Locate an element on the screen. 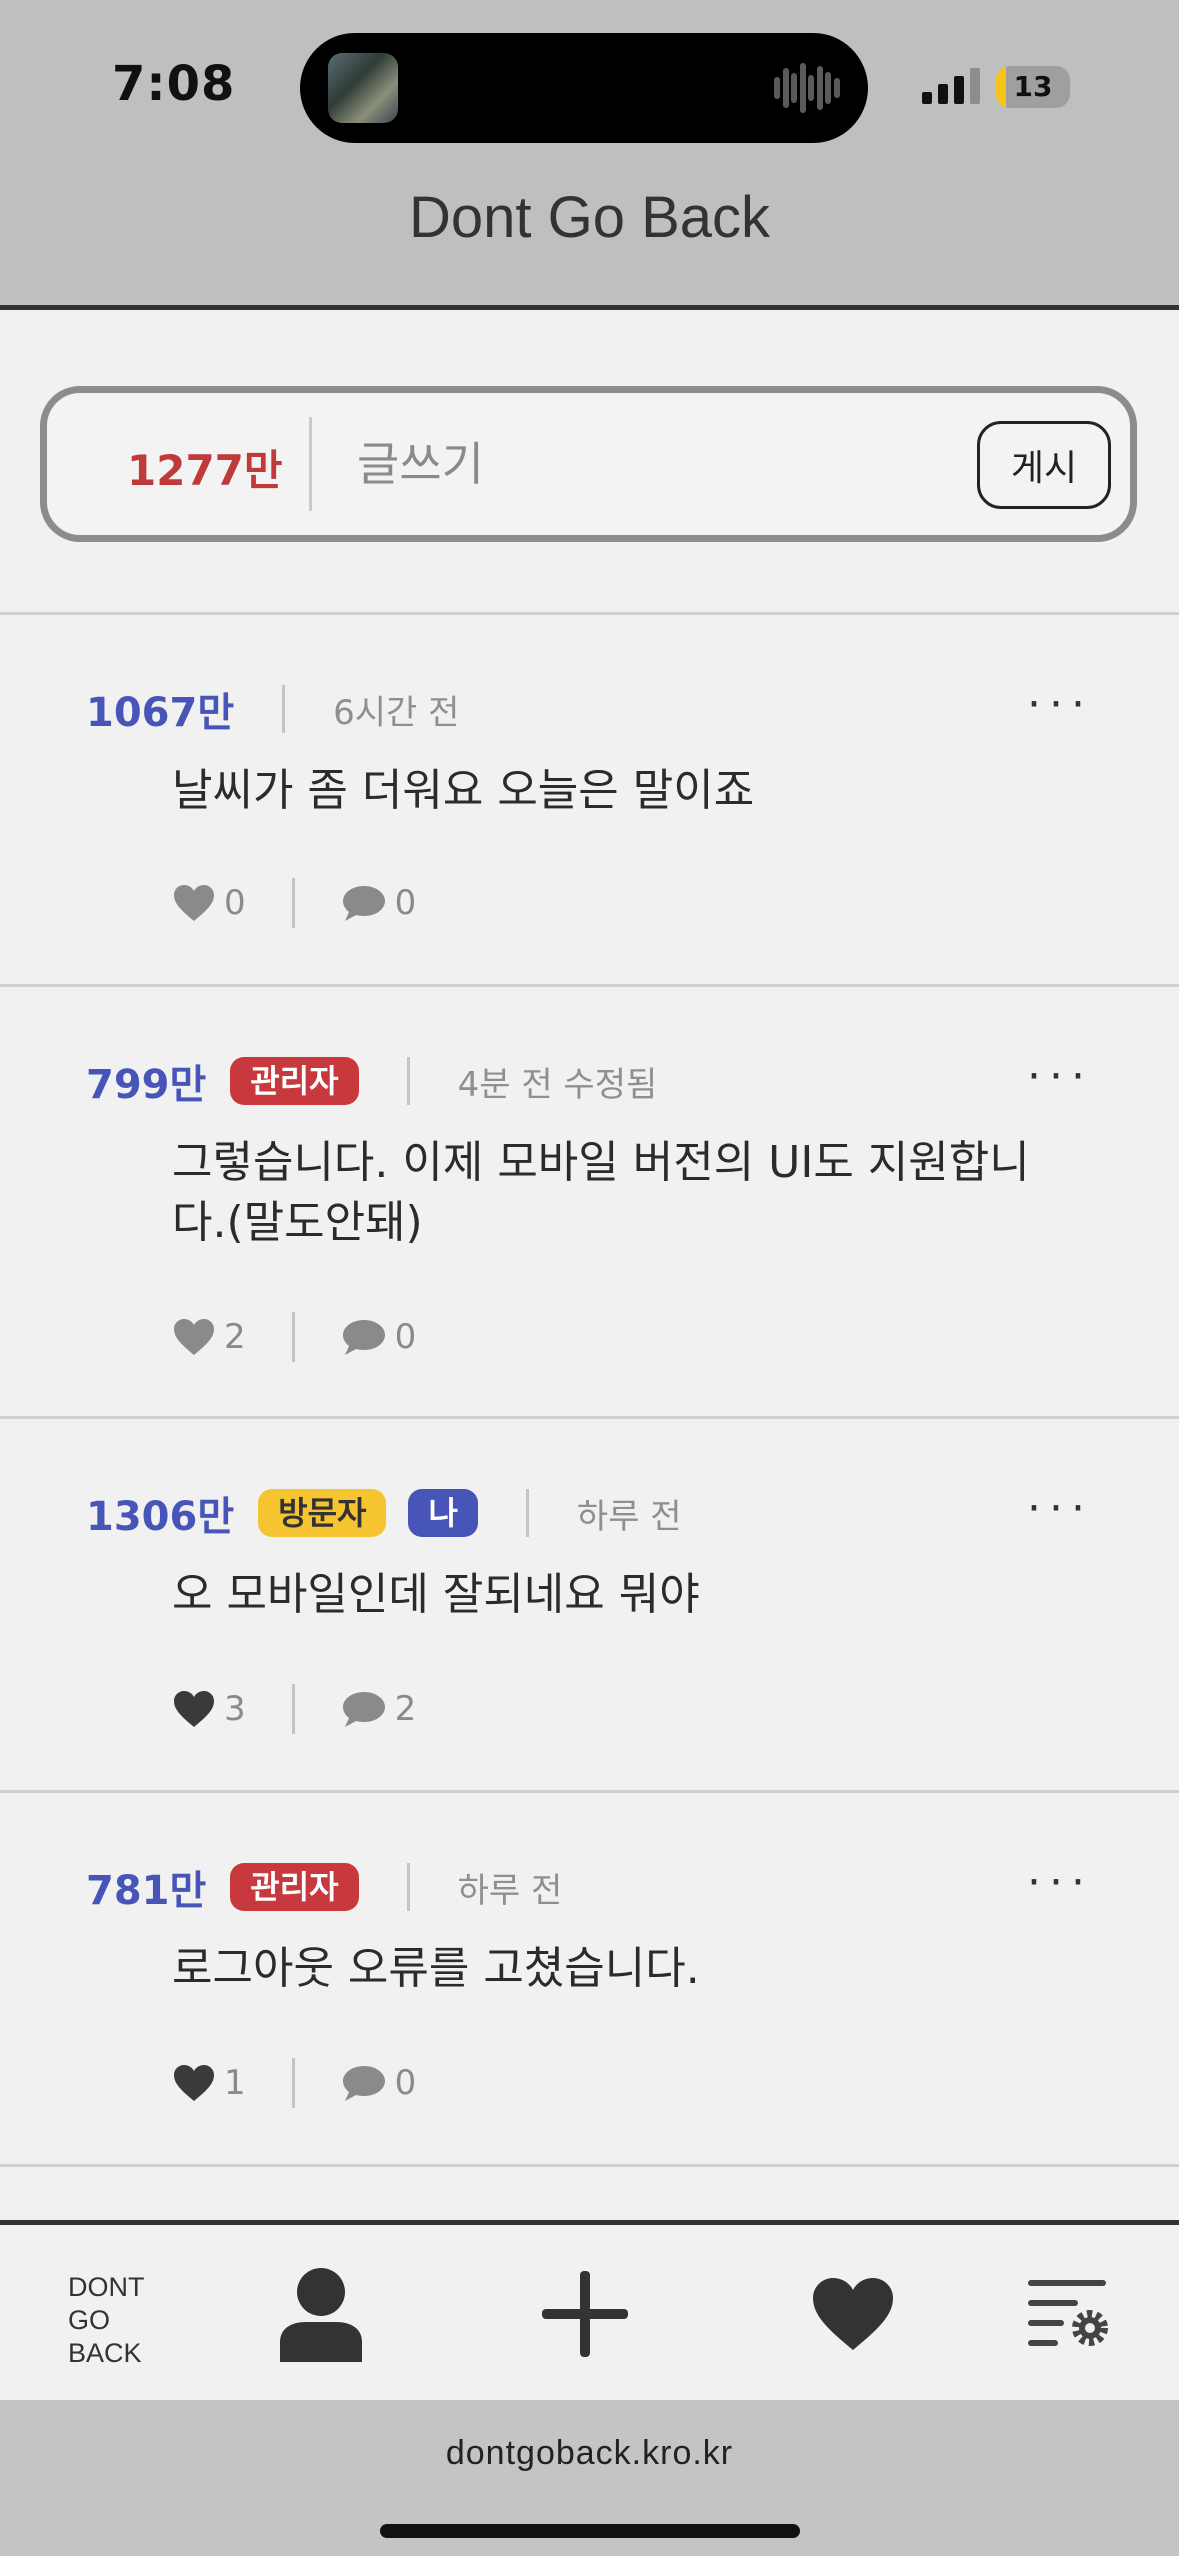 Image resolution: width=1179 pixels, height=2556 pixels. nav-settings-button is located at coordinates (1069, 2314).